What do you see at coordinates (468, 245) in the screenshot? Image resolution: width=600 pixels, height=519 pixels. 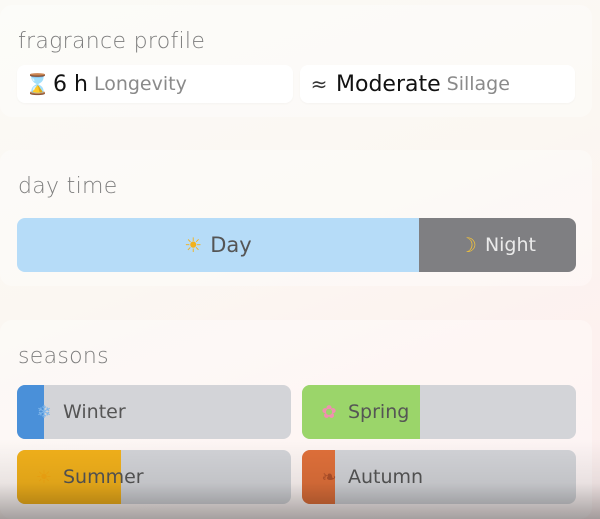 I see `moon-icon: ☽` at bounding box center [468, 245].